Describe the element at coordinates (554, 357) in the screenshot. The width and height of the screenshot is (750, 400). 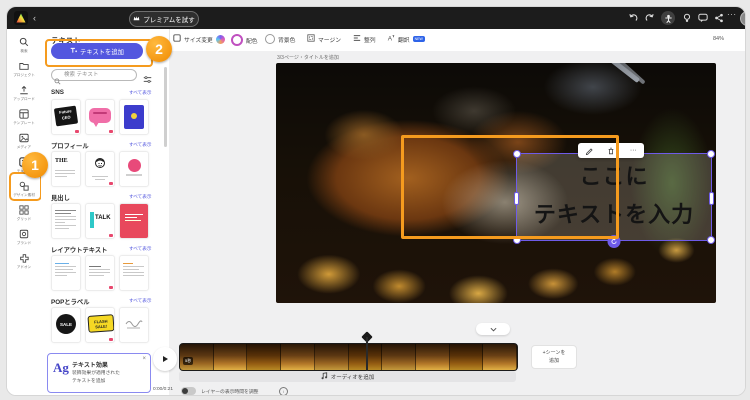
I see `add-scene-button: +シーンを 追加` at that location.